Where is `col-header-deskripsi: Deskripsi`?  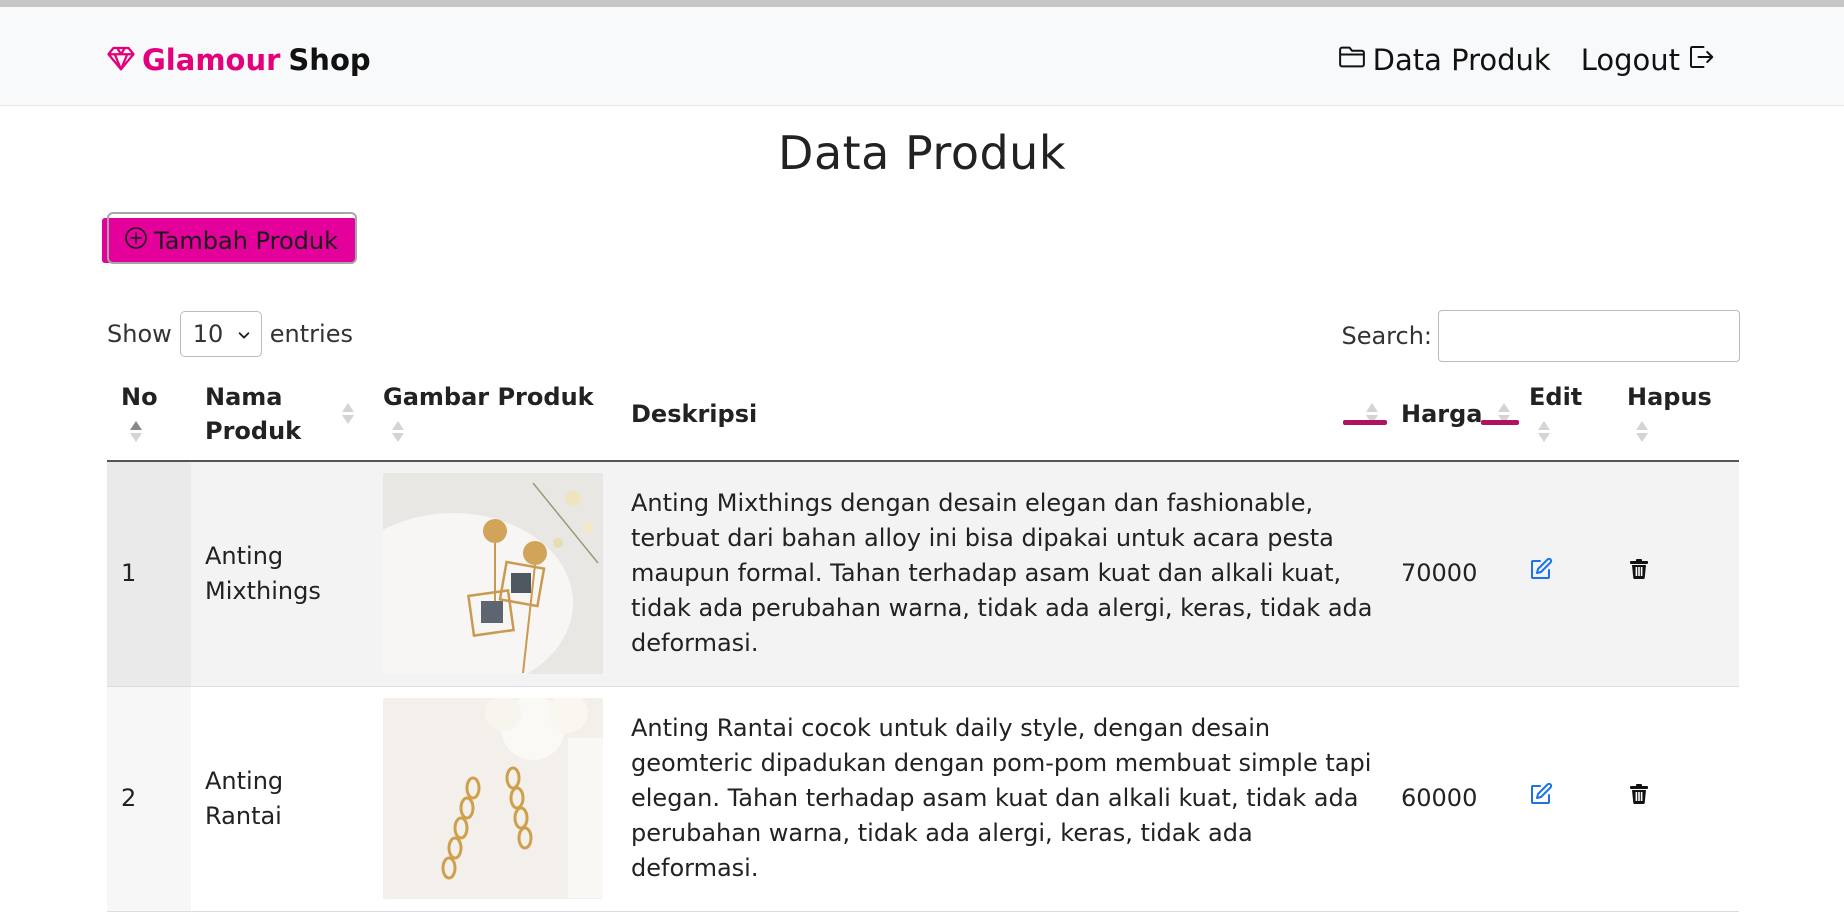 col-header-deskripsi: Deskripsi is located at coordinates (1002, 415).